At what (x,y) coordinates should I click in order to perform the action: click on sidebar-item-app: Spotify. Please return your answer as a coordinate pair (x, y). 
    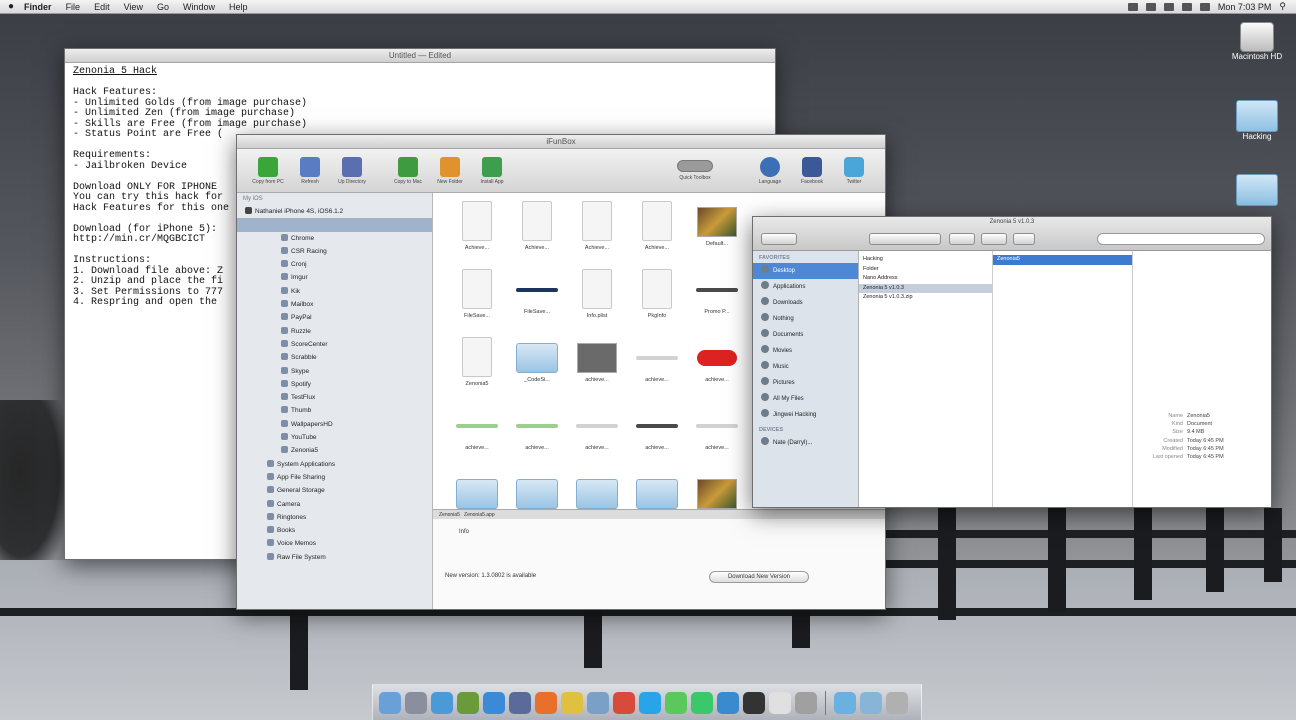
    Looking at the image, I should click on (334, 384).